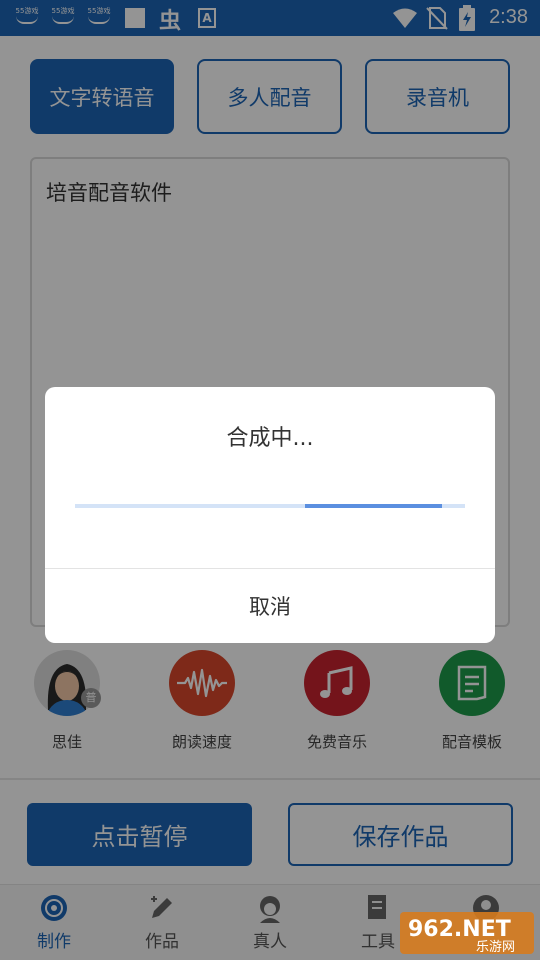 Image resolution: width=540 pixels, height=960 pixels. What do you see at coordinates (270, 506) in the screenshot?
I see `progress-bar` at bounding box center [270, 506].